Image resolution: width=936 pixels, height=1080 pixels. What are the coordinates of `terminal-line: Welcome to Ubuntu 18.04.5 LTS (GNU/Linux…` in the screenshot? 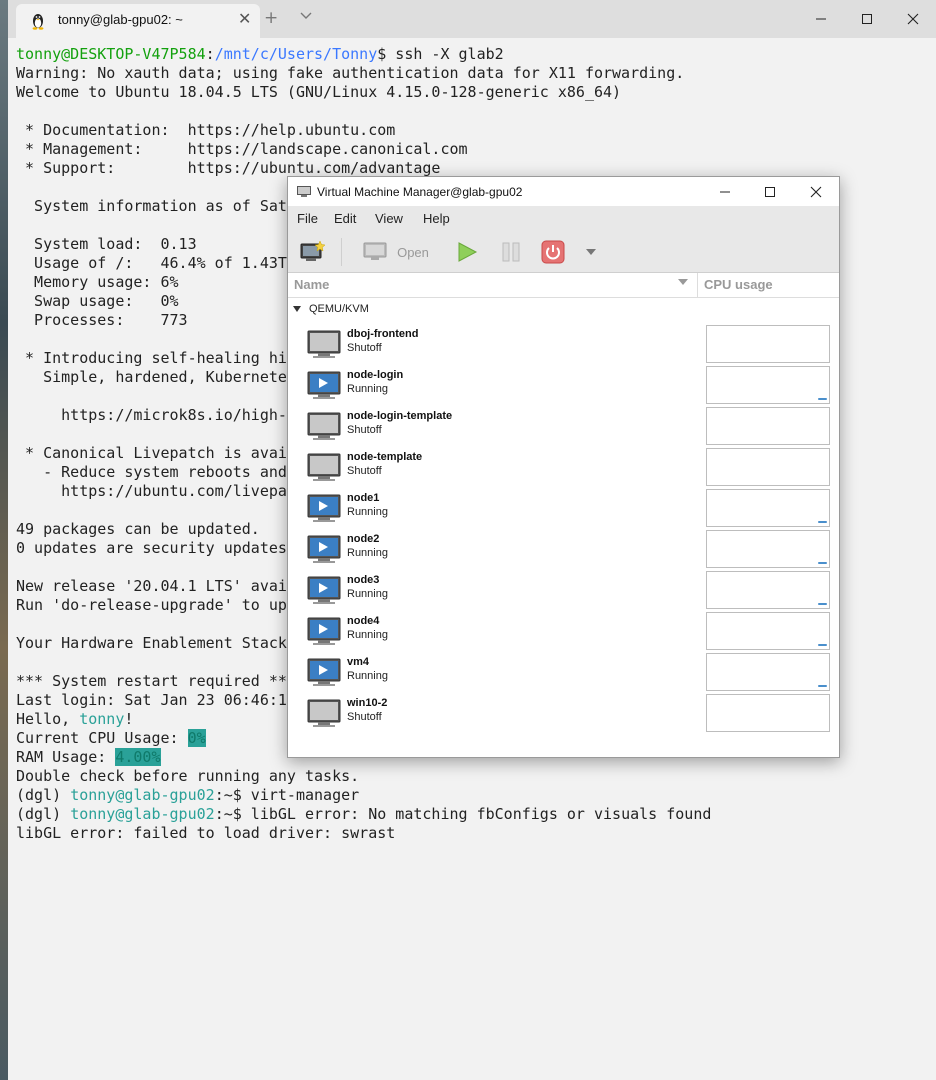 It's located at (363, 92).